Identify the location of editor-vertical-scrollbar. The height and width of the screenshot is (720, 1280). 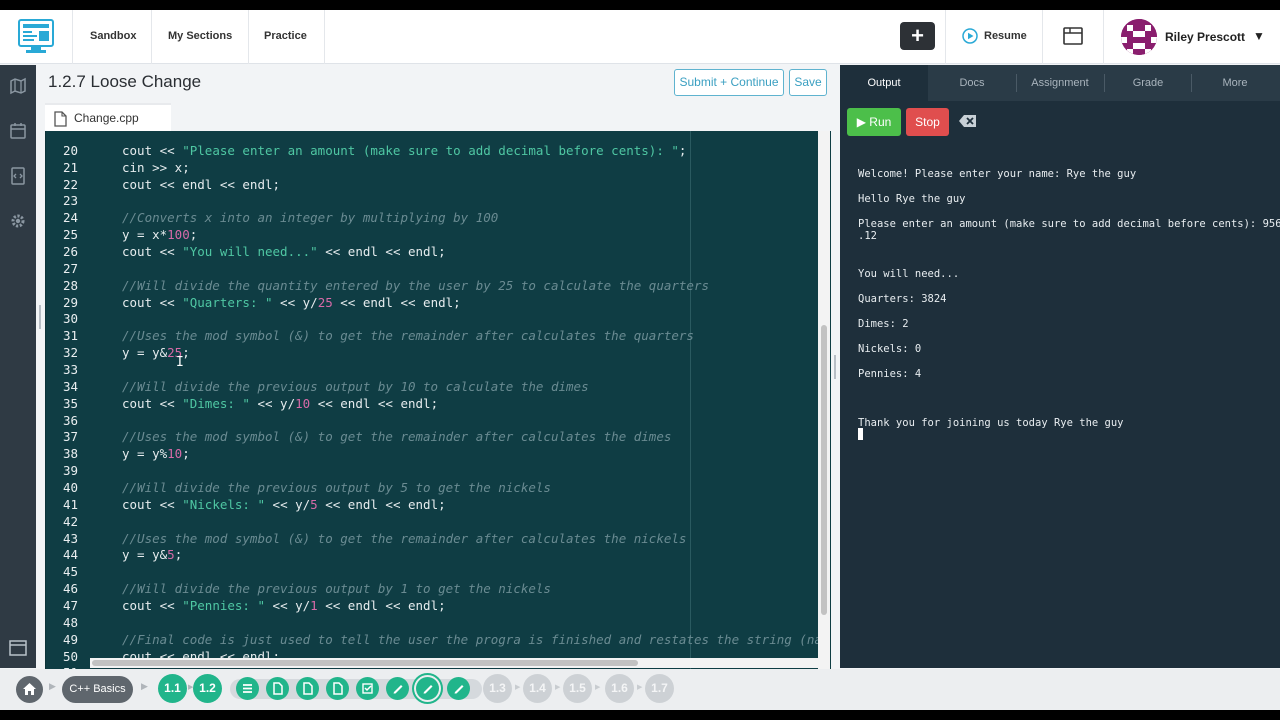
(824, 400).